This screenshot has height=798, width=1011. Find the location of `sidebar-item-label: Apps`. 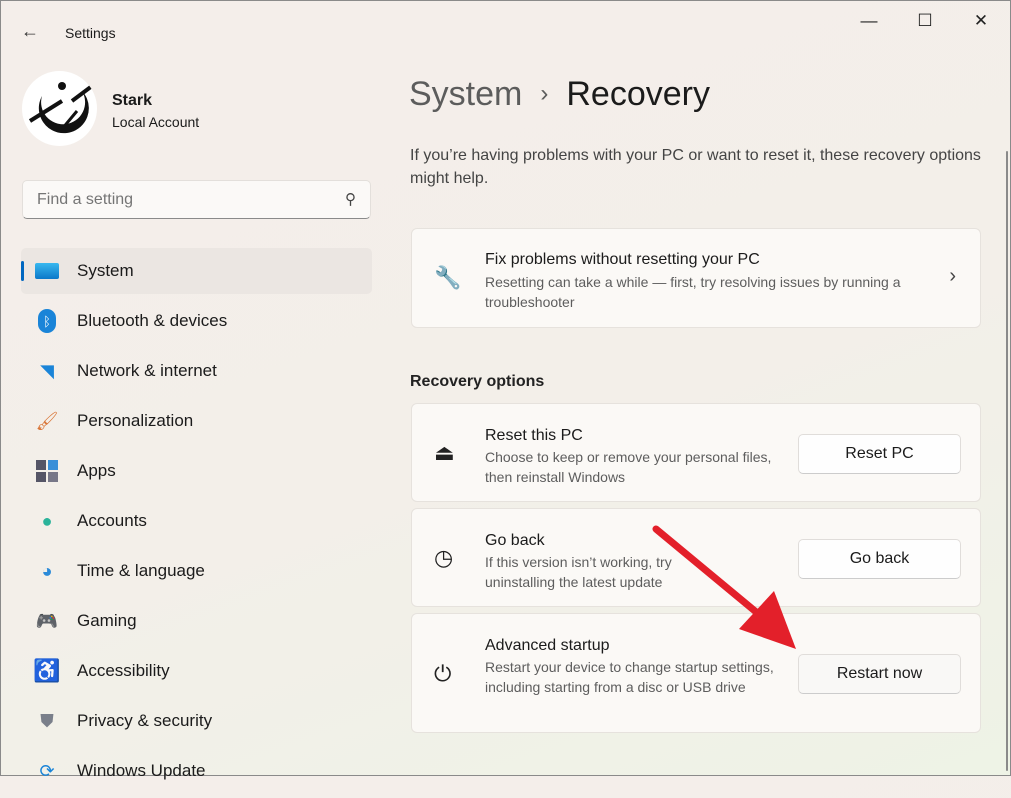

sidebar-item-label: Apps is located at coordinates (96, 470).